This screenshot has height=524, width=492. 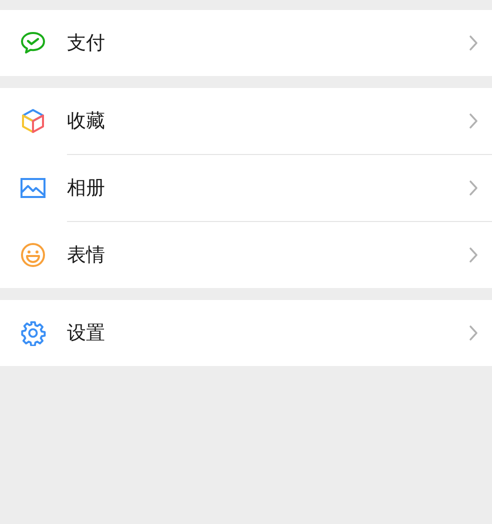 What do you see at coordinates (86, 333) in the screenshot?
I see `menu-item-label: 设置` at bounding box center [86, 333].